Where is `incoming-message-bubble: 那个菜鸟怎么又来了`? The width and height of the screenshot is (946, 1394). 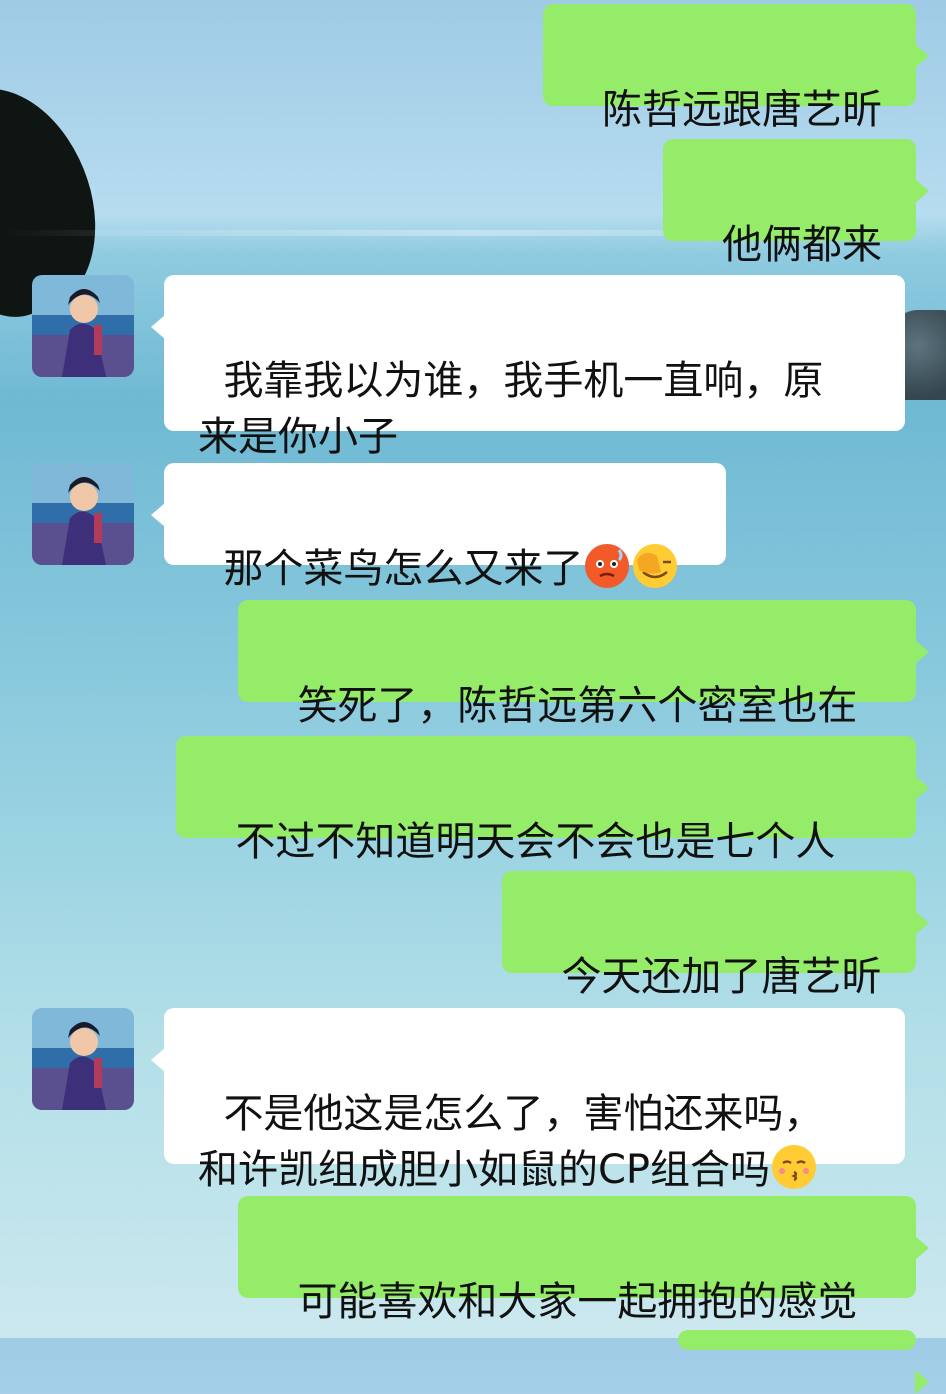
incoming-message-bubble: 那个菜鸟怎么又来了 is located at coordinates (438, 527).